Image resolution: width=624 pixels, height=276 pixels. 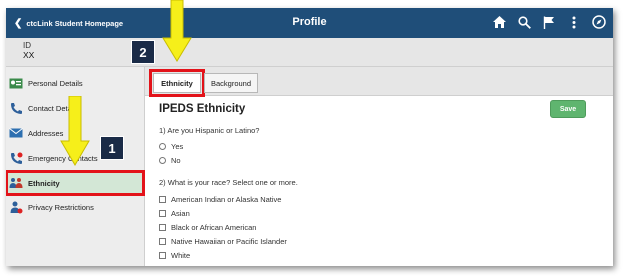 I want to click on checkbox-american-indian: American Indian or Alaska Native, so click(x=220, y=199).